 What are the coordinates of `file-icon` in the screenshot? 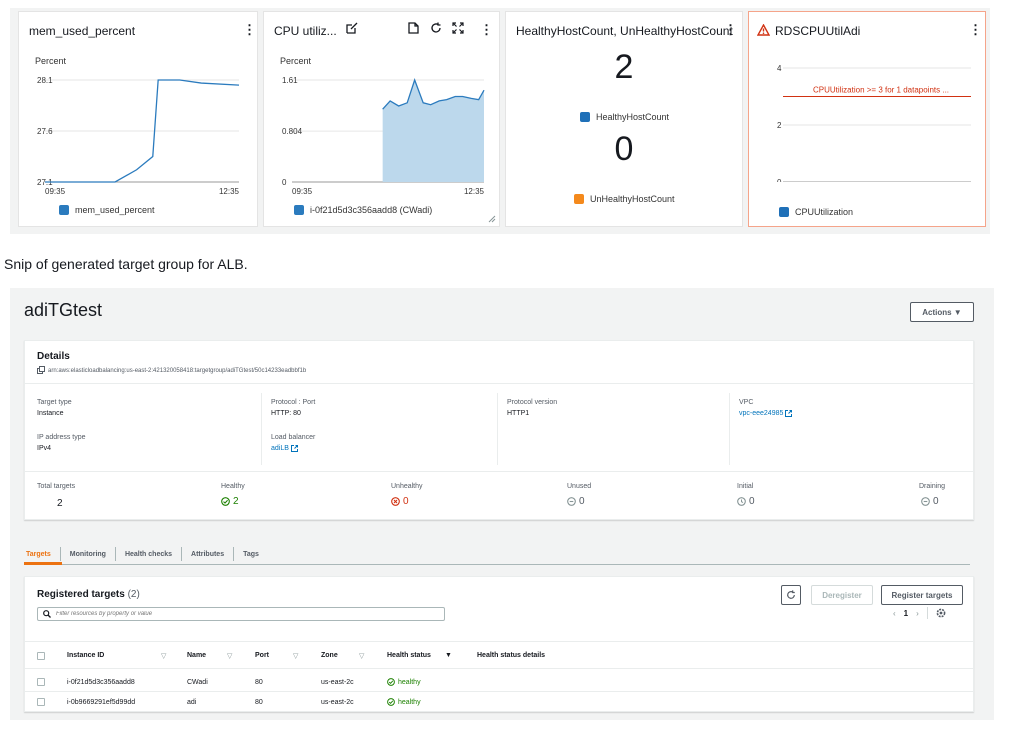 It's located at (413, 29).